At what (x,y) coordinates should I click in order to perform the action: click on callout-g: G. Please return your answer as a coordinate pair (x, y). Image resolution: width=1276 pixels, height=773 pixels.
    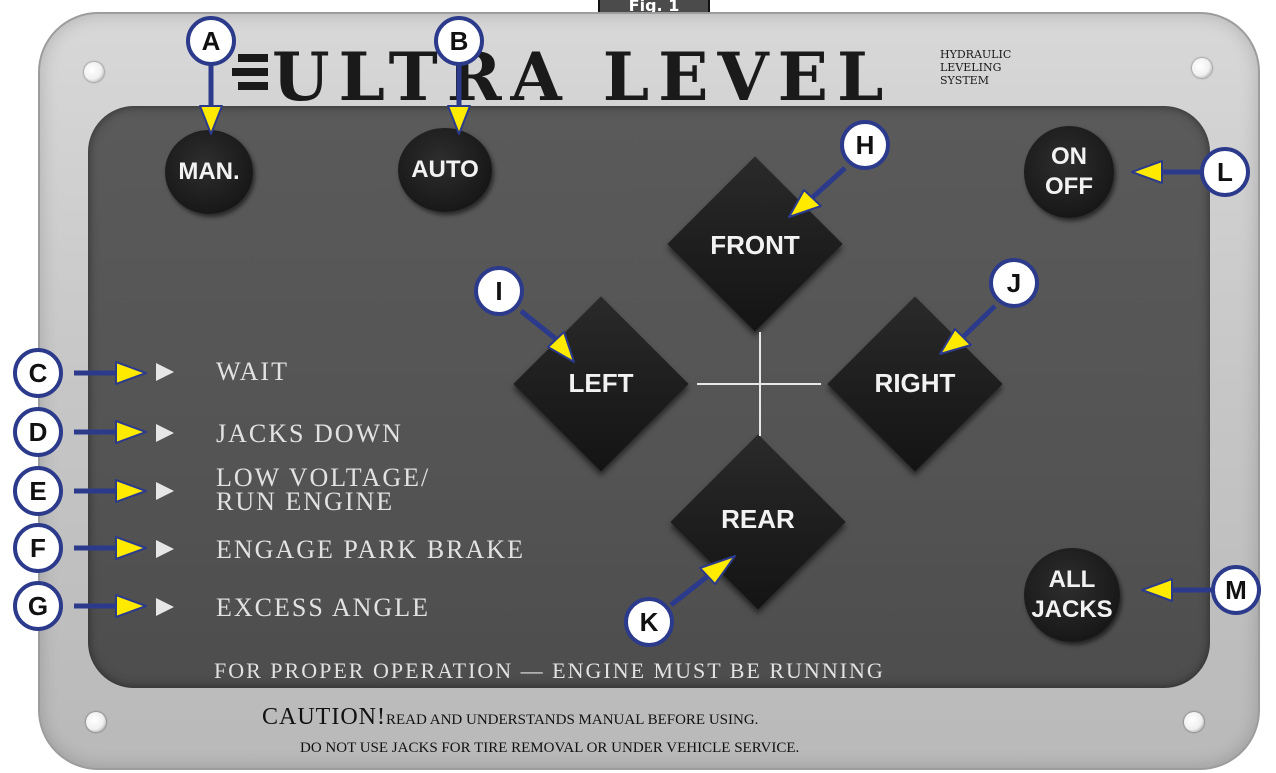
    Looking at the image, I should click on (38, 606).